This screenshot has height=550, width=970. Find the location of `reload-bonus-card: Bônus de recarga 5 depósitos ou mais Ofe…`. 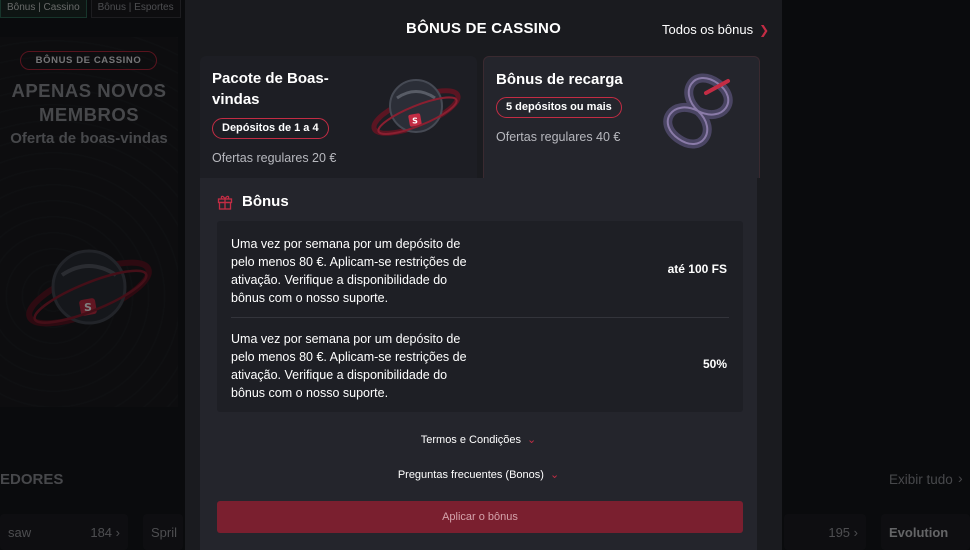

reload-bonus-card: Bônus de recarga 5 depósitos ou mais Ofe… is located at coordinates (621, 117).